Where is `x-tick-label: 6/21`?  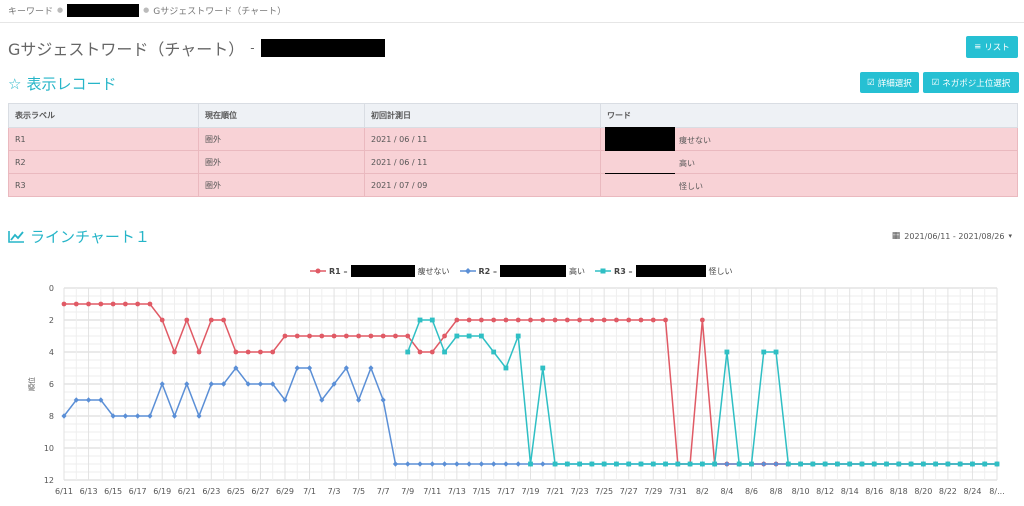
x-tick-label: 6/21 is located at coordinates (187, 491).